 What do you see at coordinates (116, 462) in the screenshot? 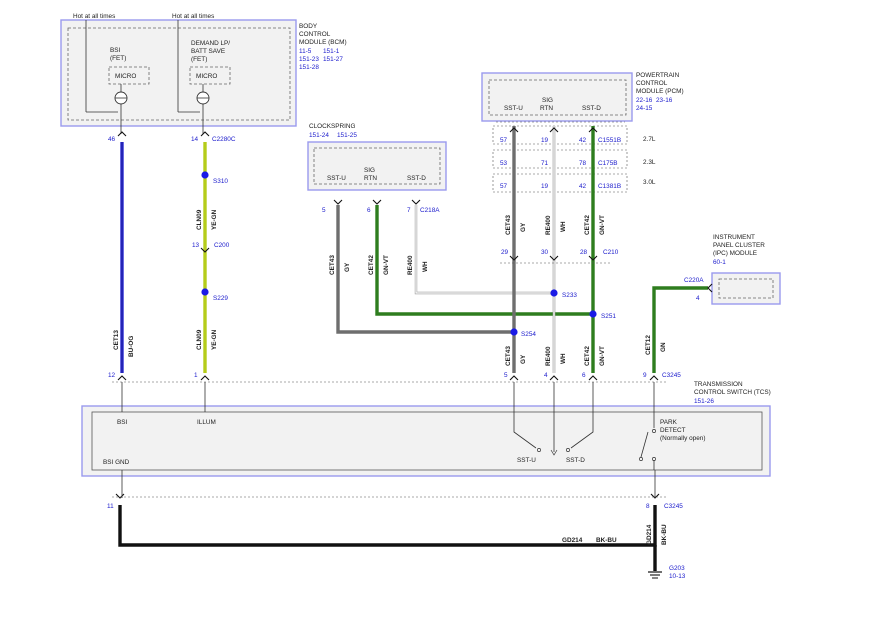
I see `tcs-bsi-gnd-label: BSI GND` at bounding box center [116, 462].